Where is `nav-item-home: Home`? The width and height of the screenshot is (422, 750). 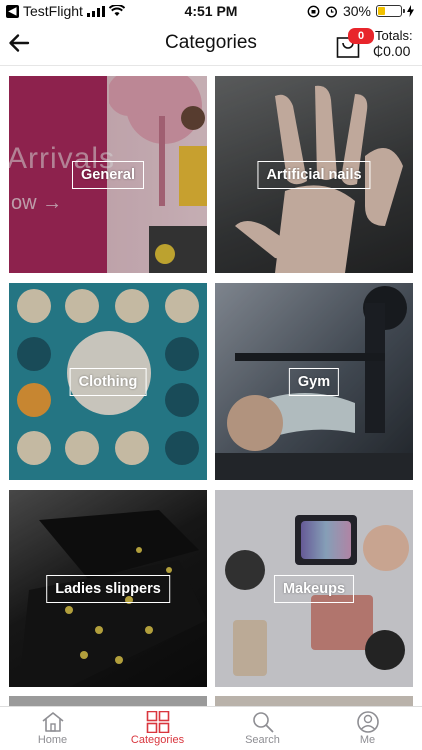
nav-item-home: Home is located at coordinates (52, 729).